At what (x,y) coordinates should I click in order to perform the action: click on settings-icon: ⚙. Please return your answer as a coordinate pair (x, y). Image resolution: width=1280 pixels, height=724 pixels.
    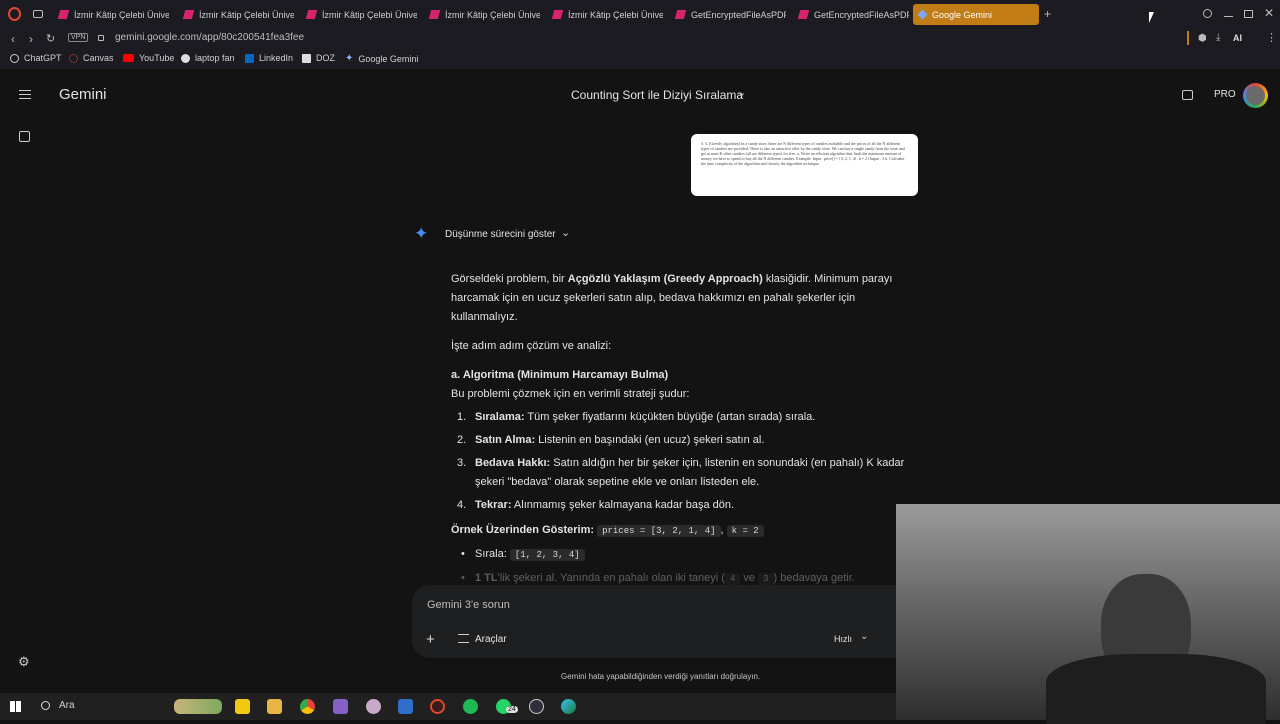
    Looking at the image, I should click on (24, 662).